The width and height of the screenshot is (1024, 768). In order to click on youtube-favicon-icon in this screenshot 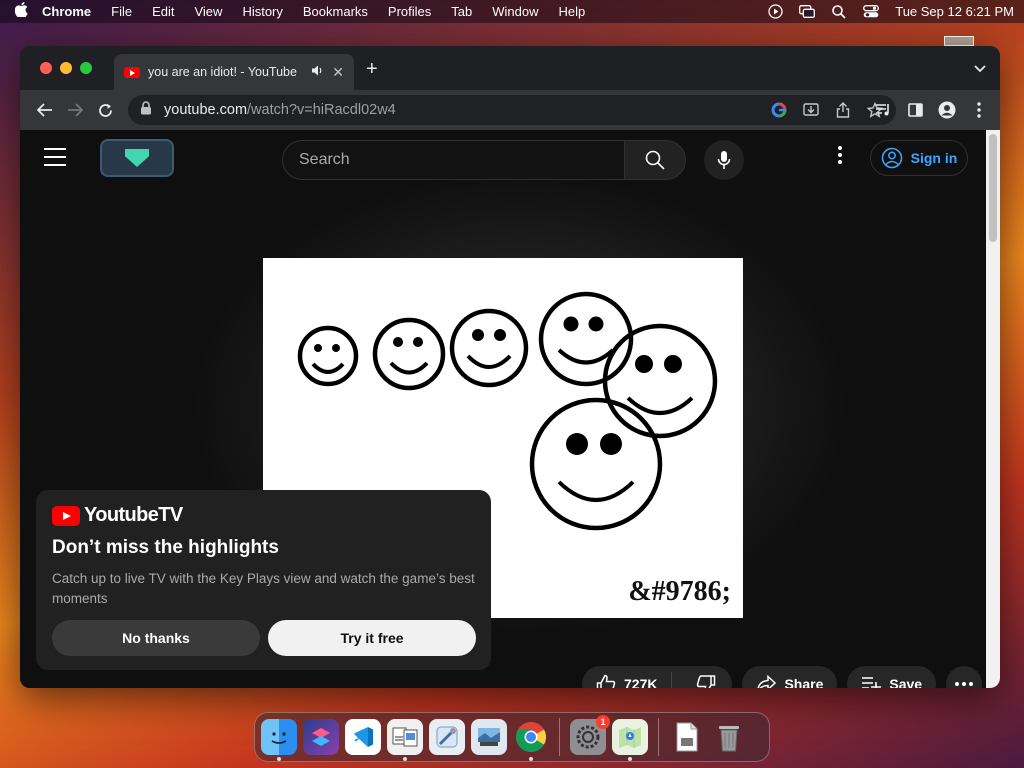, I will do `click(132, 72)`.